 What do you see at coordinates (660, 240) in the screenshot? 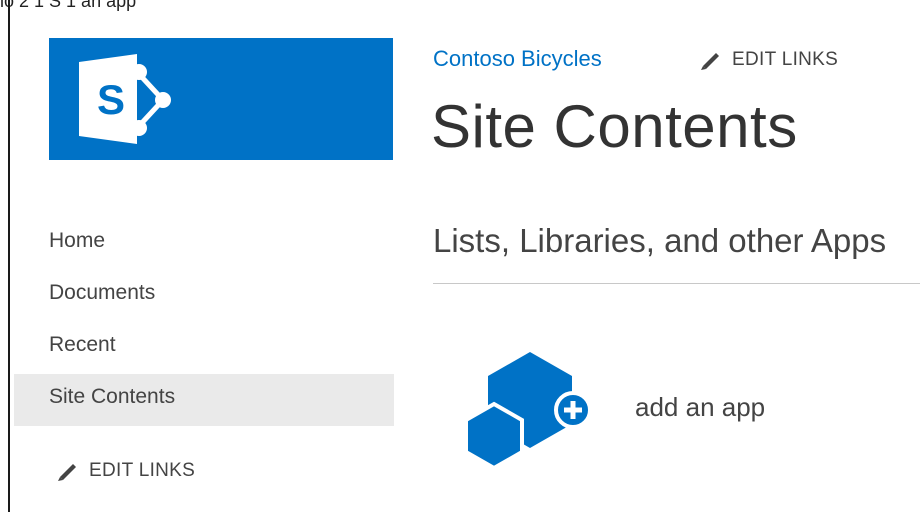
I see `section-heading: Lists, Libraries, and other Apps` at bounding box center [660, 240].